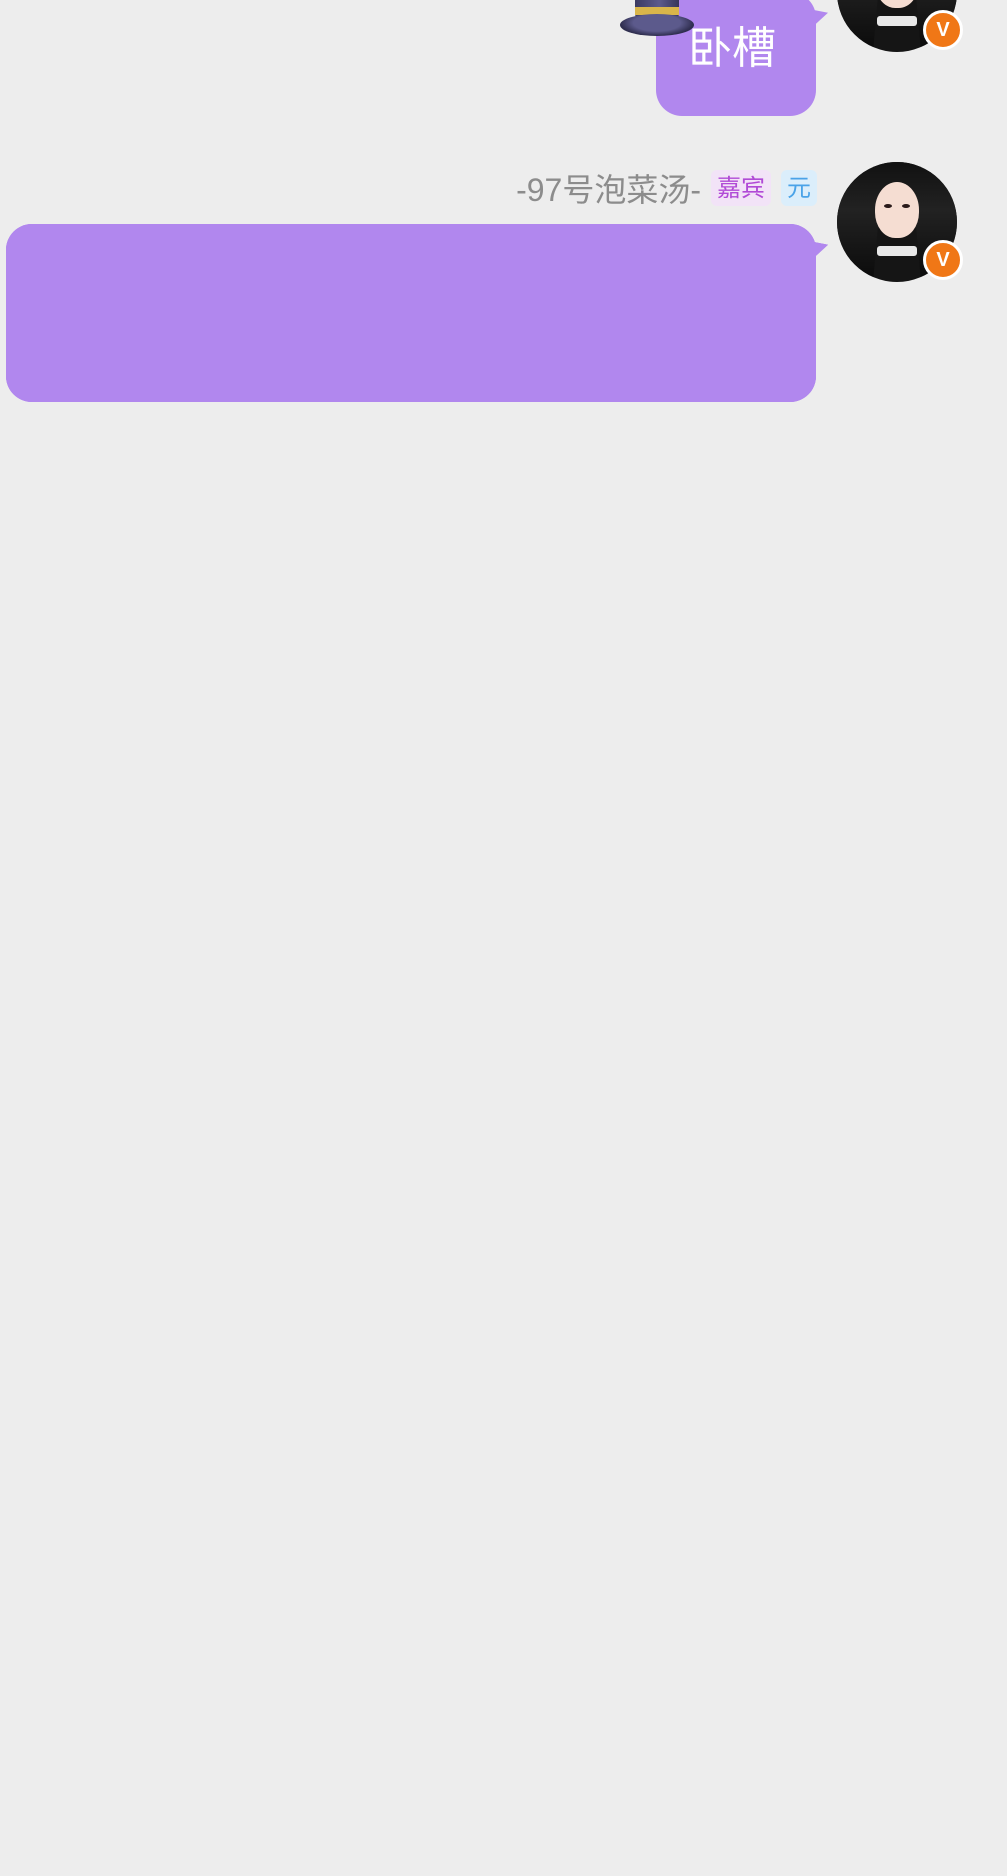 This screenshot has width=1007, height=1876. Describe the element at coordinates (657, 19) in the screenshot. I see `top-hat-icon` at that location.